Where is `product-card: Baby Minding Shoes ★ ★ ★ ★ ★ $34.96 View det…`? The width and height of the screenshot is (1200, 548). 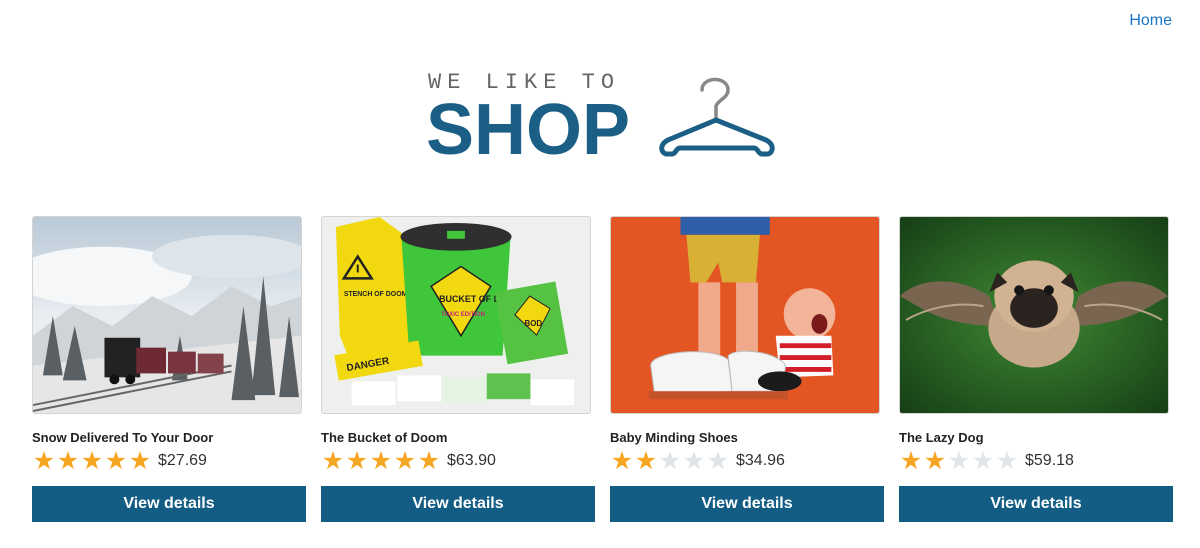
product-card: Baby Minding Shoes ★ ★ ★ ★ ★ $34.96 View det… is located at coordinates (747, 369).